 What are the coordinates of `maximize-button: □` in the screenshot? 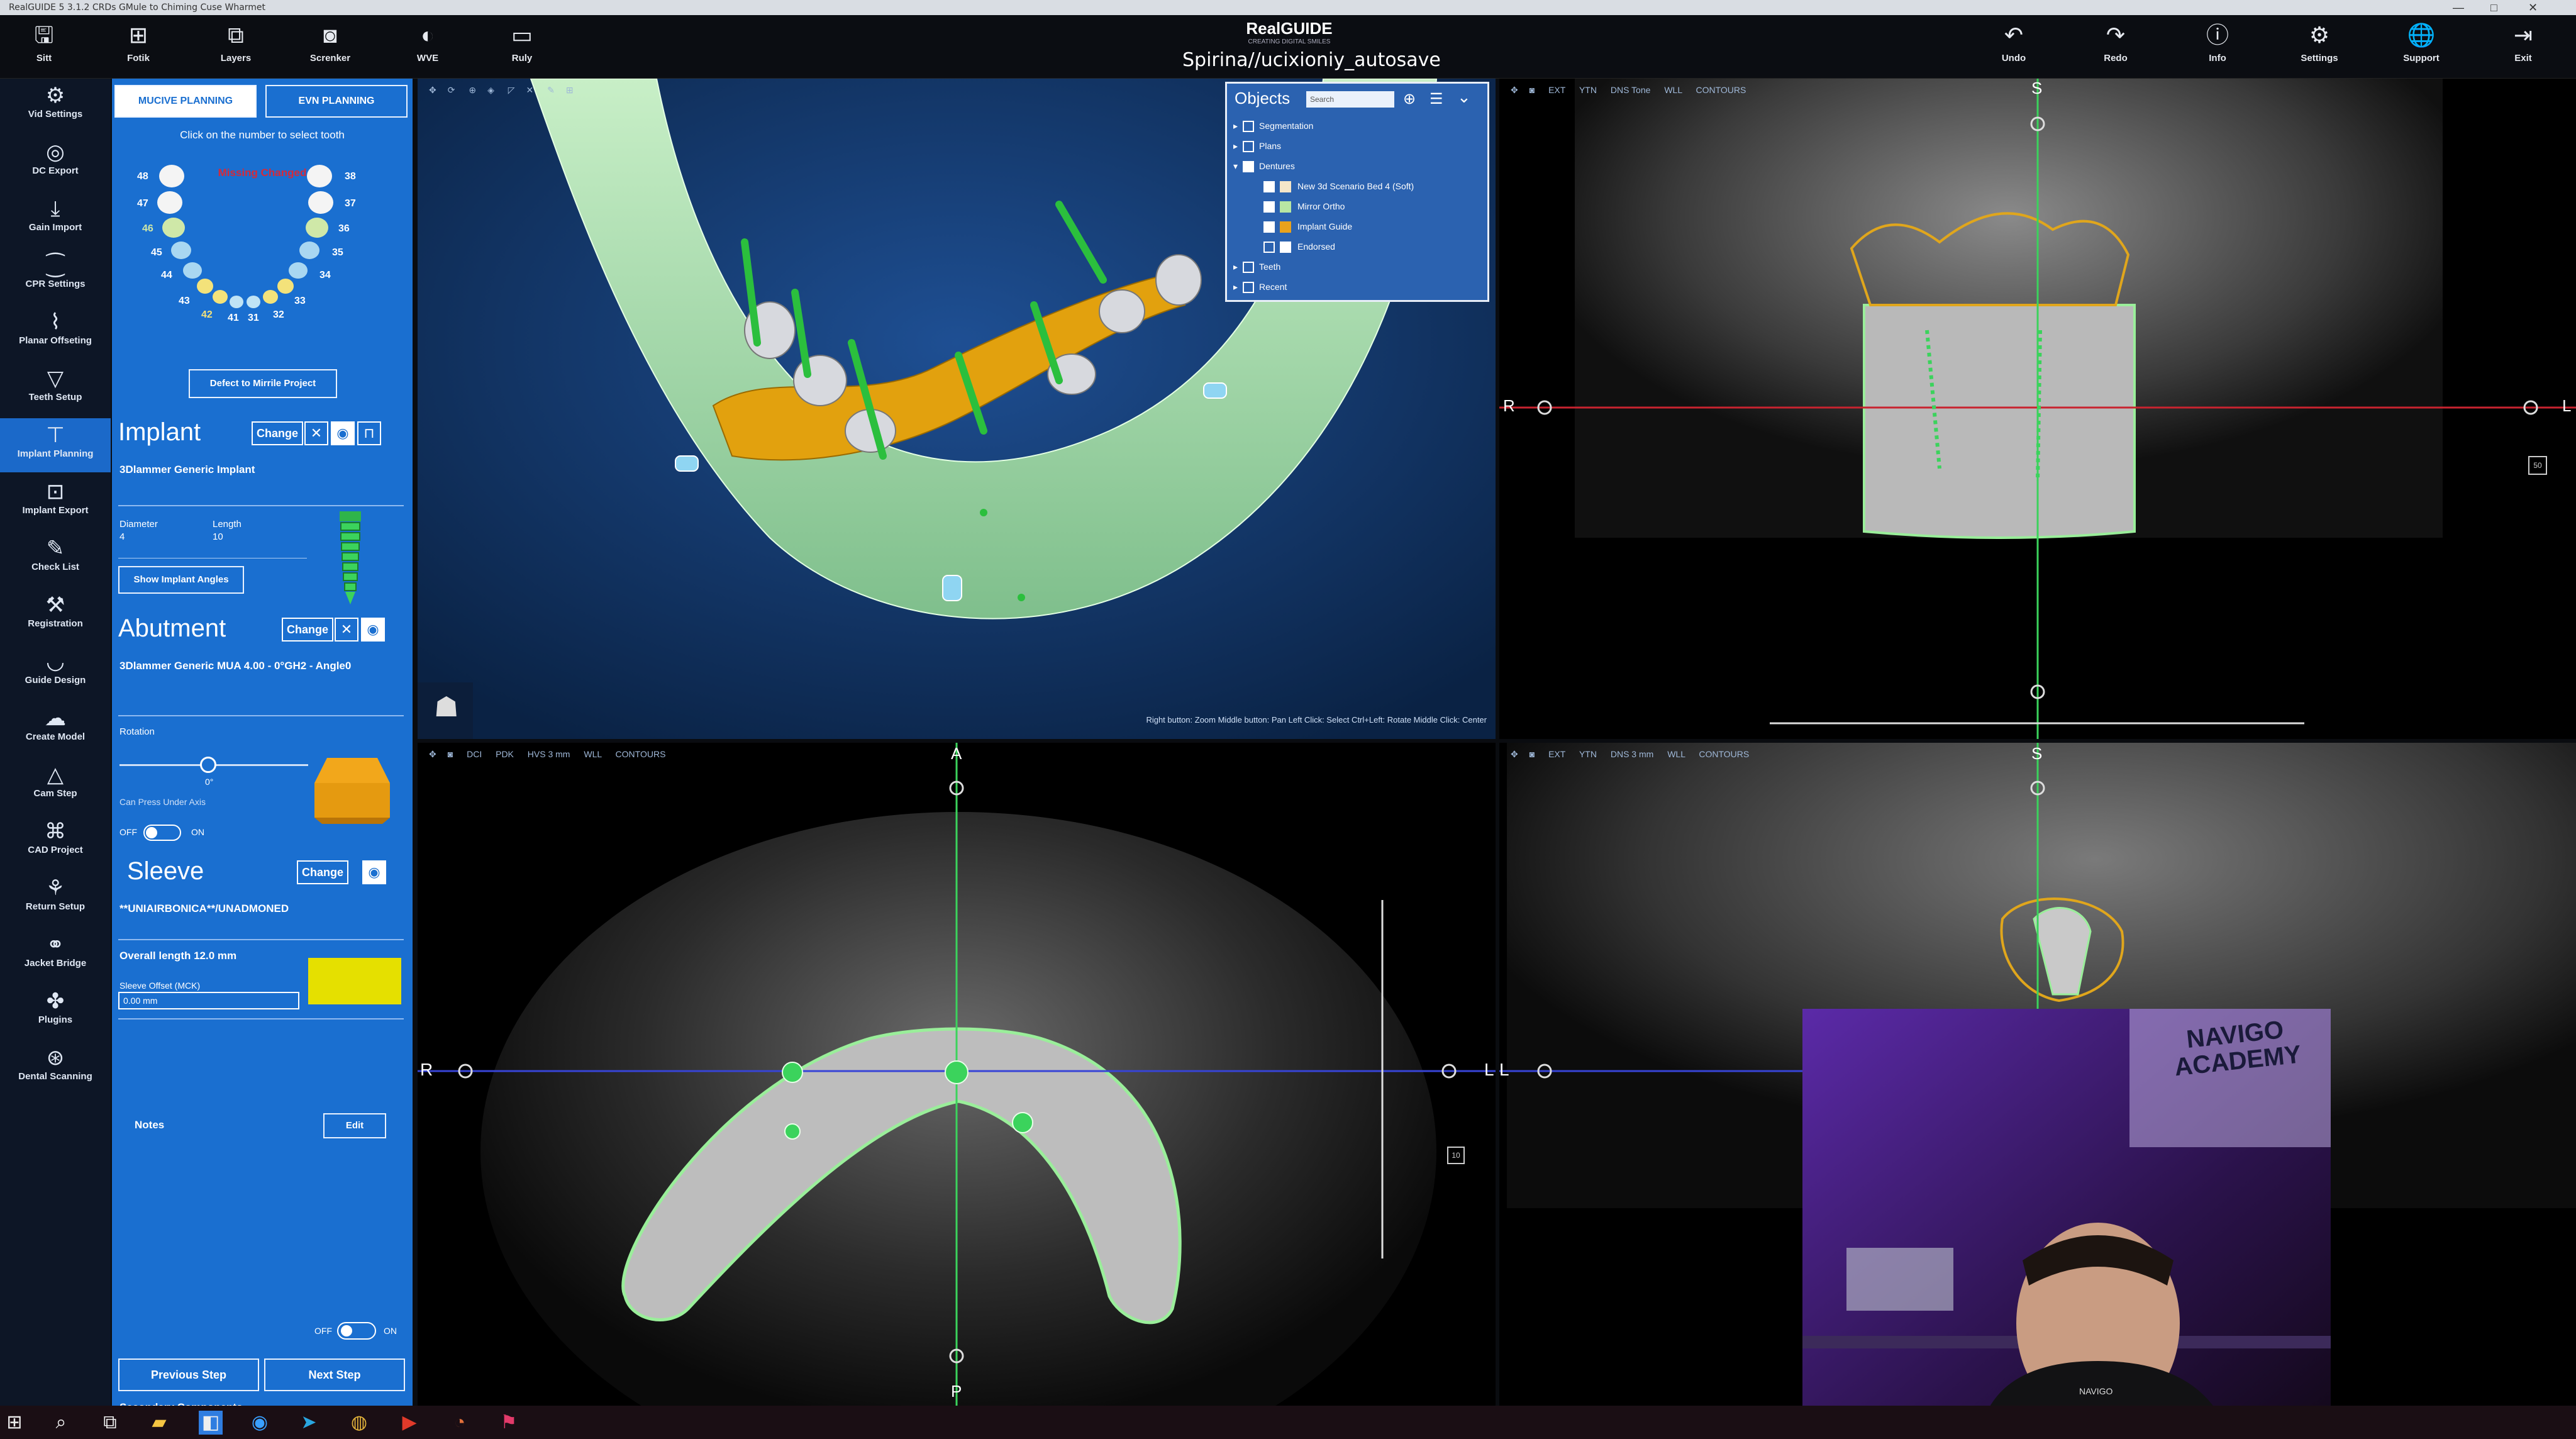 It's located at (2493, 7).